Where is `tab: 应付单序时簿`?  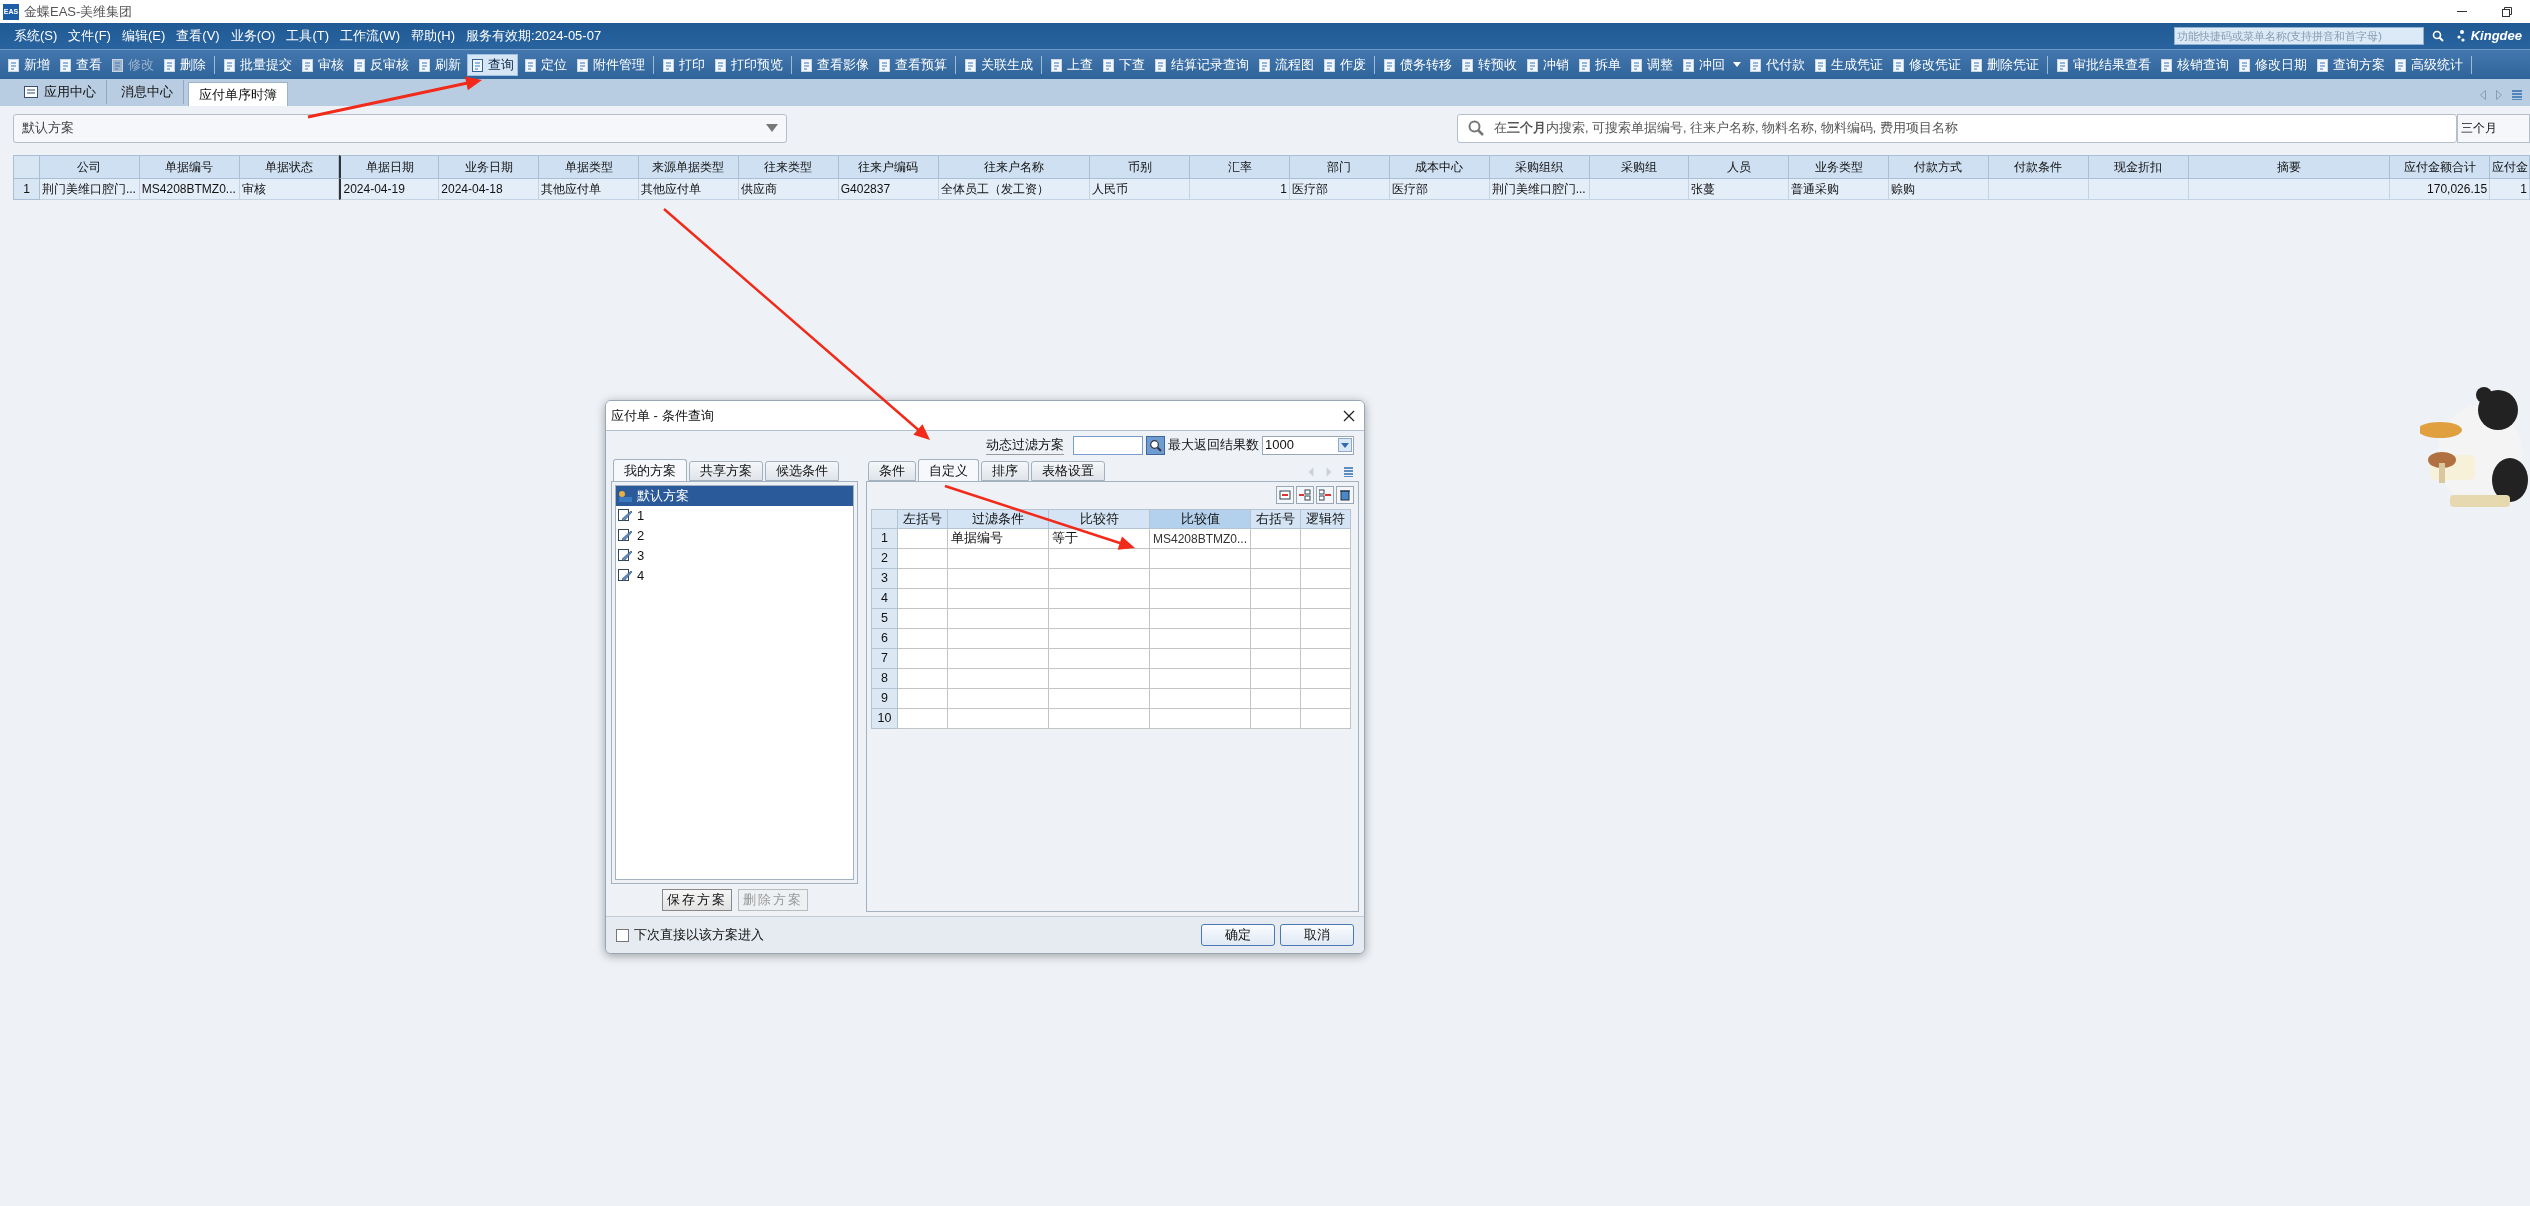 tab: 应付单序时簿 is located at coordinates (238, 94).